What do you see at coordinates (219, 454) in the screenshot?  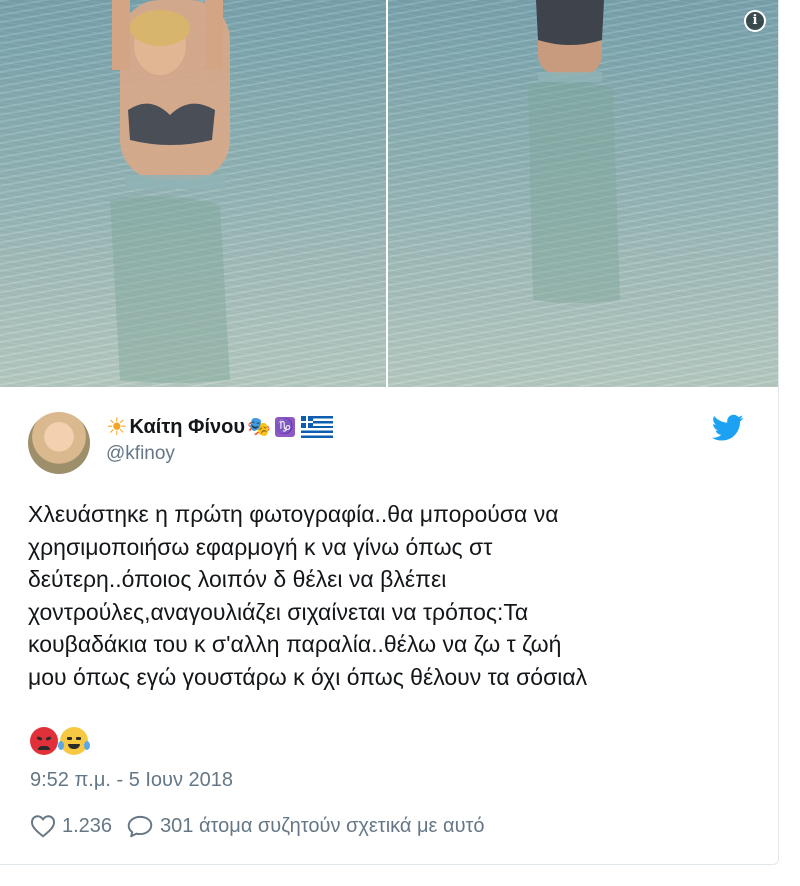 I see `author-handle: @kfinoy` at bounding box center [219, 454].